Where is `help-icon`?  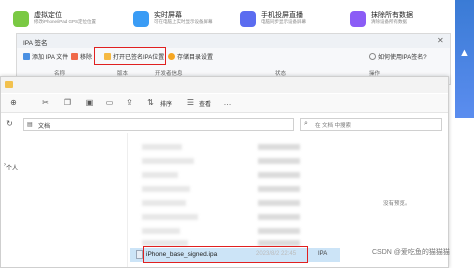 help-icon is located at coordinates (372, 56).